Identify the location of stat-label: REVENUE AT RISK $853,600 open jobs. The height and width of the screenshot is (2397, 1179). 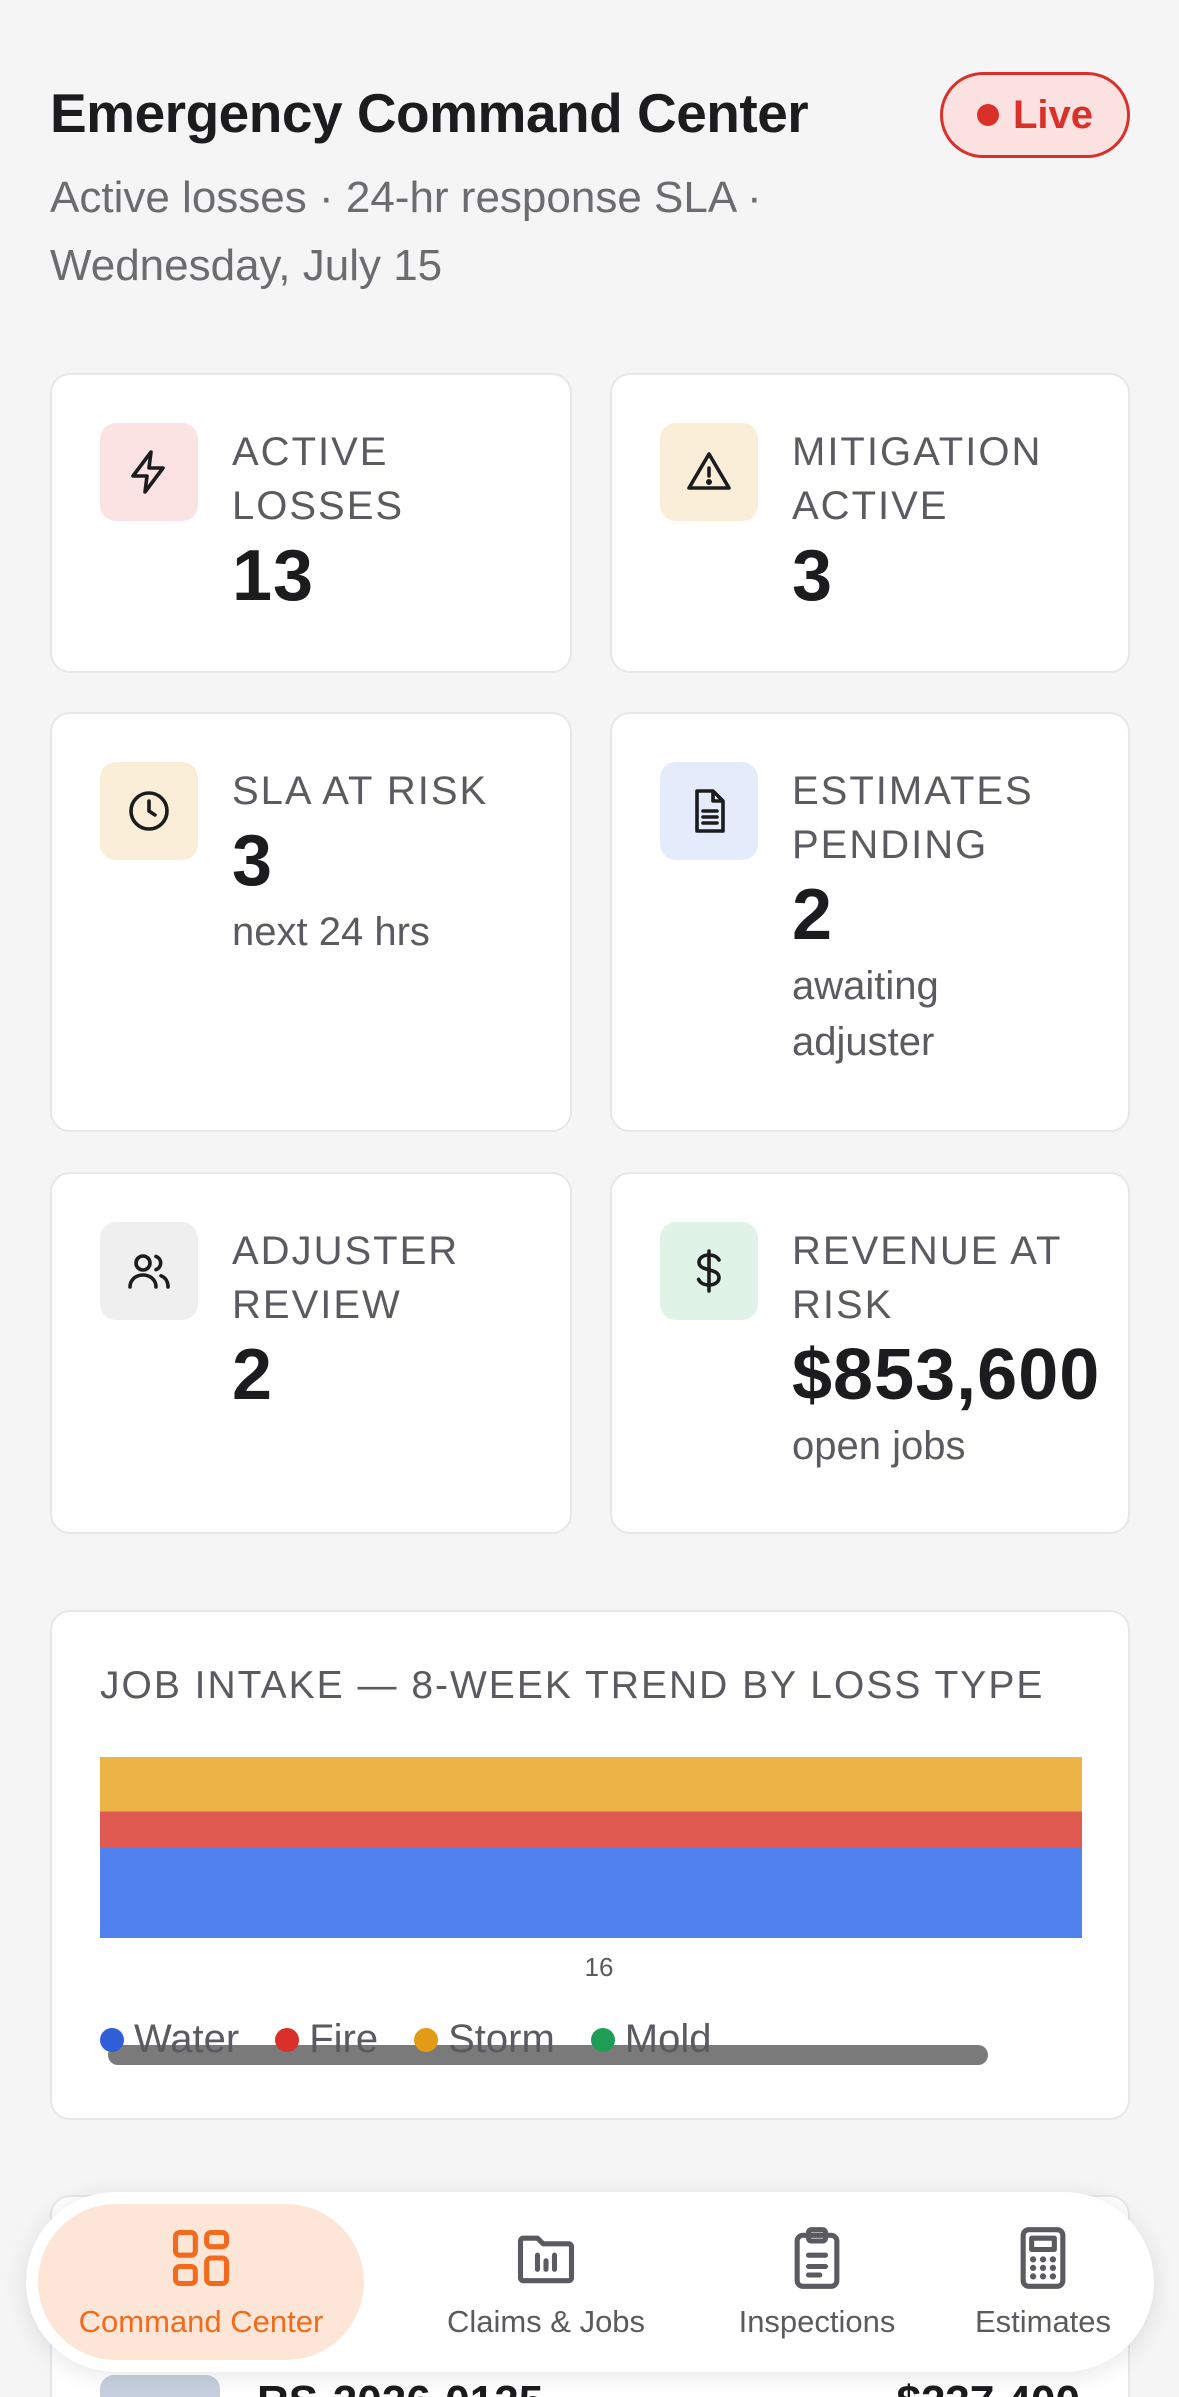
(962, 1349).